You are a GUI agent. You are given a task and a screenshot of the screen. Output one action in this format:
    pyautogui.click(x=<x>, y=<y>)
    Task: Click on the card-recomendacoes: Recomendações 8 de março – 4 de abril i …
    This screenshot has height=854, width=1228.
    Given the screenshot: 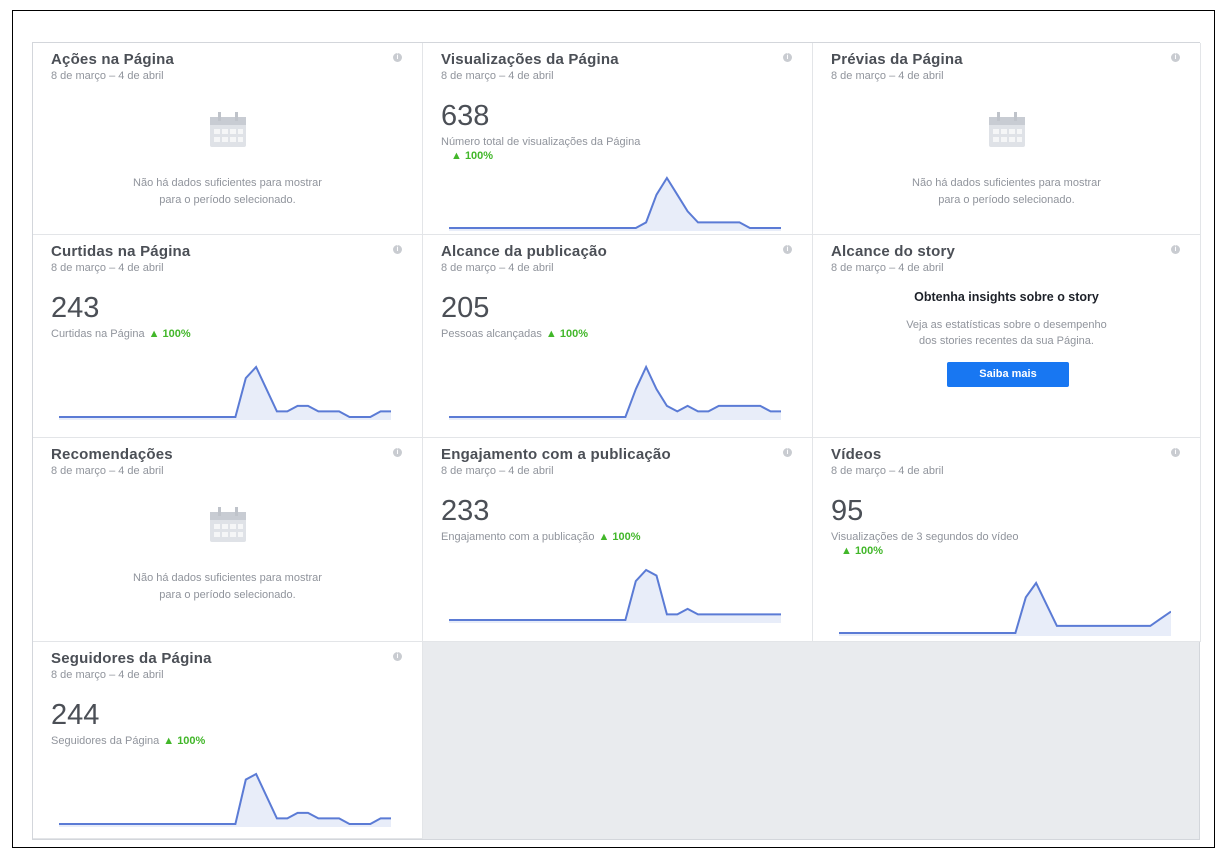 What is the action you would take?
    pyautogui.click(x=228, y=540)
    